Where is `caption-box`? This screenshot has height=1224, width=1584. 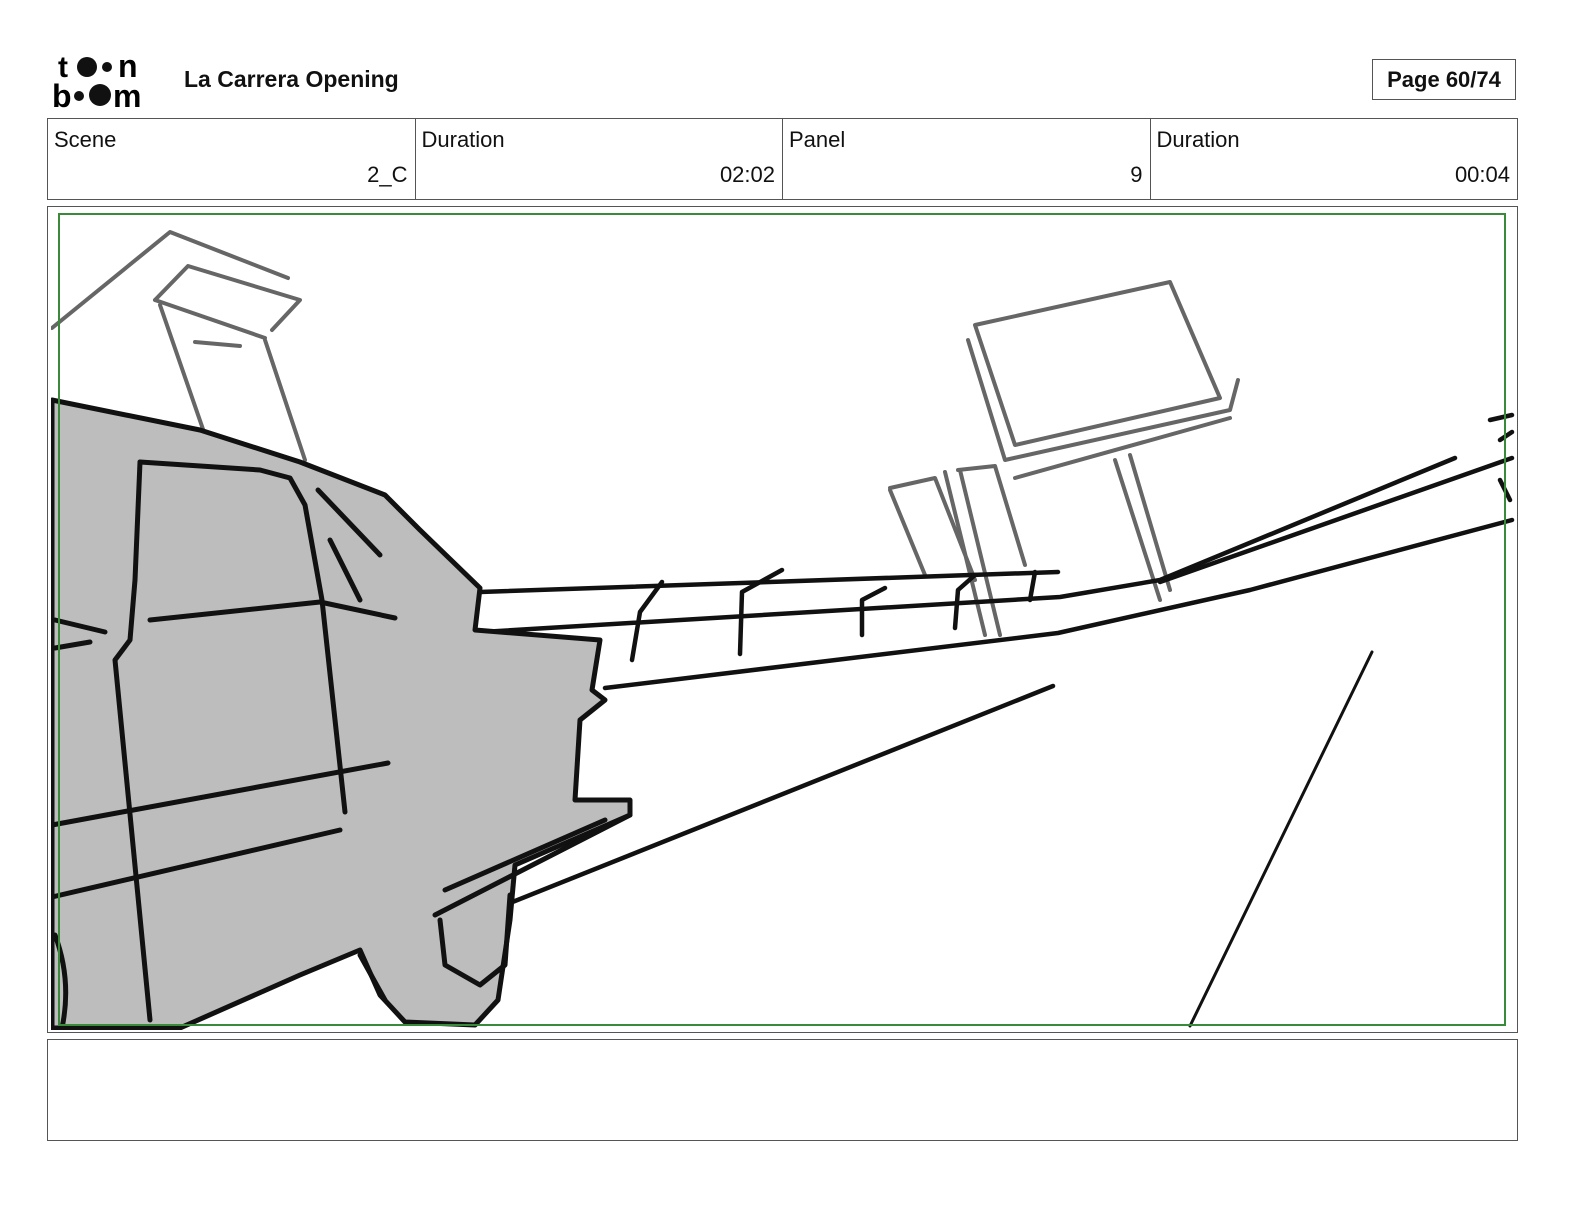 caption-box is located at coordinates (782, 1090).